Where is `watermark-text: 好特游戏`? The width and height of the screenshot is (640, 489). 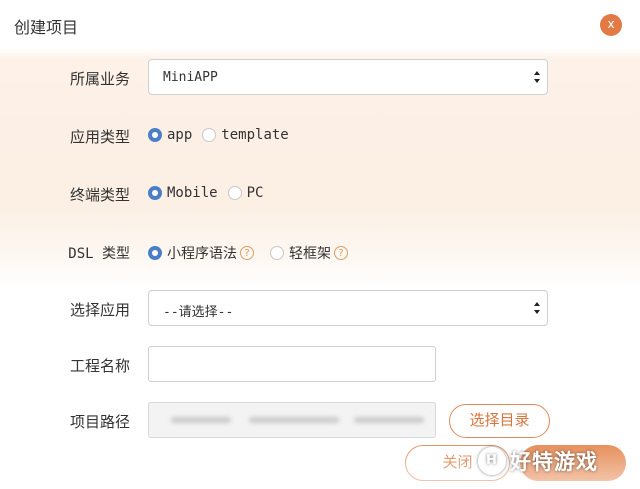
watermark-text: 好特游戏 is located at coordinates (554, 462).